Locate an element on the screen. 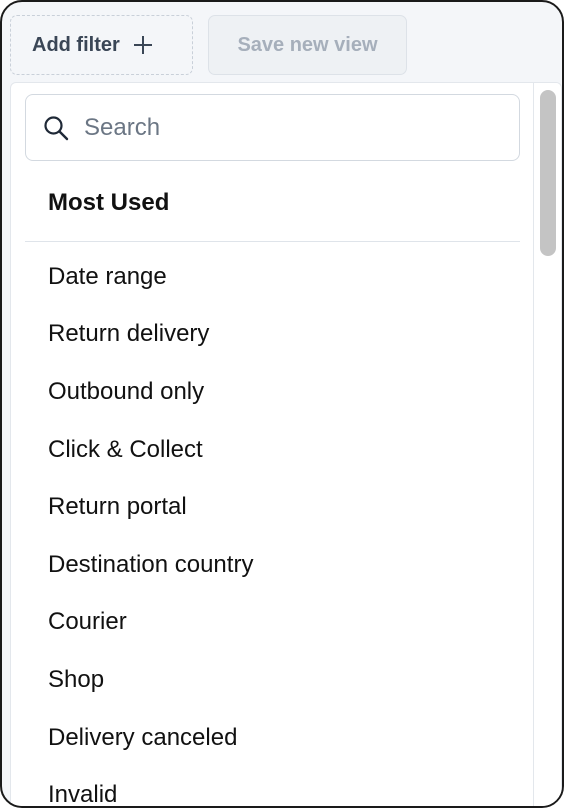  filter-option: Delivery canceled is located at coordinates (272, 738).